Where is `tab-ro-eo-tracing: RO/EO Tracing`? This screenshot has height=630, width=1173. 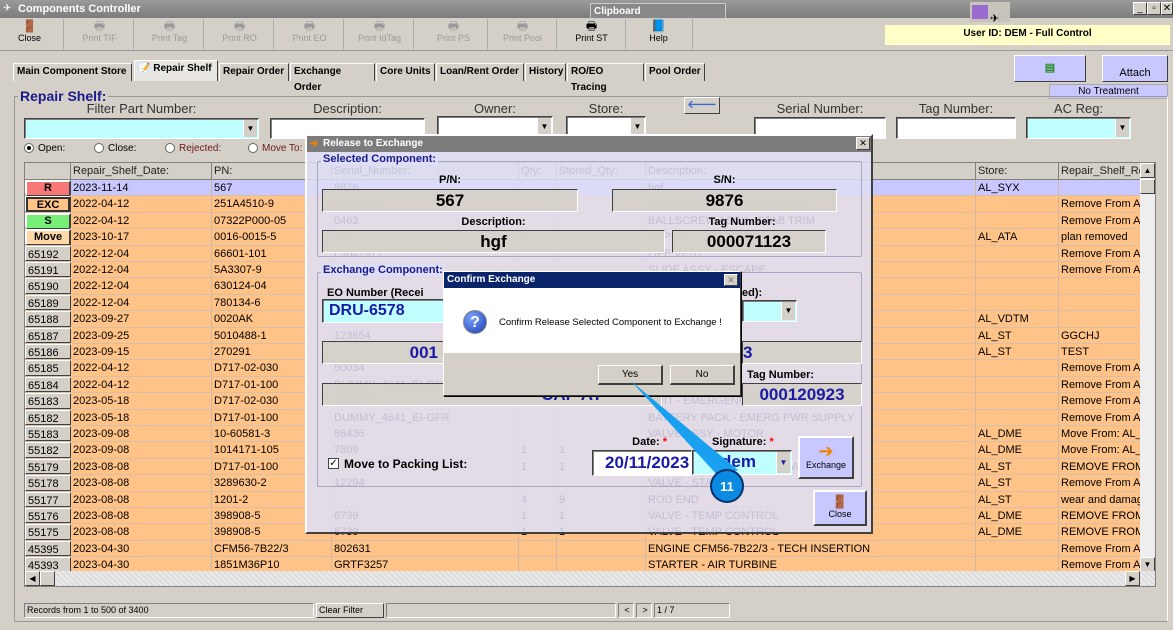
tab-ro-eo-tracing: RO/EO Tracing is located at coordinates (605, 78).